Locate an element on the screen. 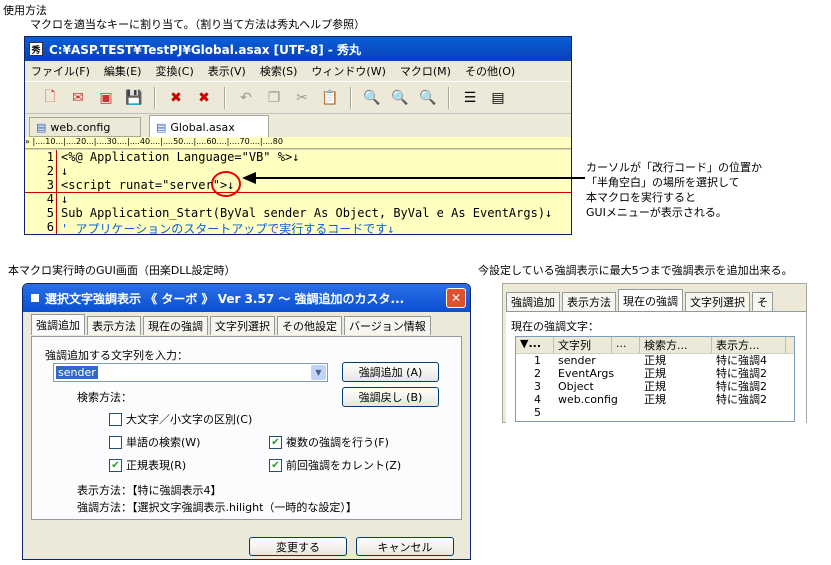 This screenshot has height=565, width=831. menu-macro: マクロ(M) is located at coordinates (425, 71).